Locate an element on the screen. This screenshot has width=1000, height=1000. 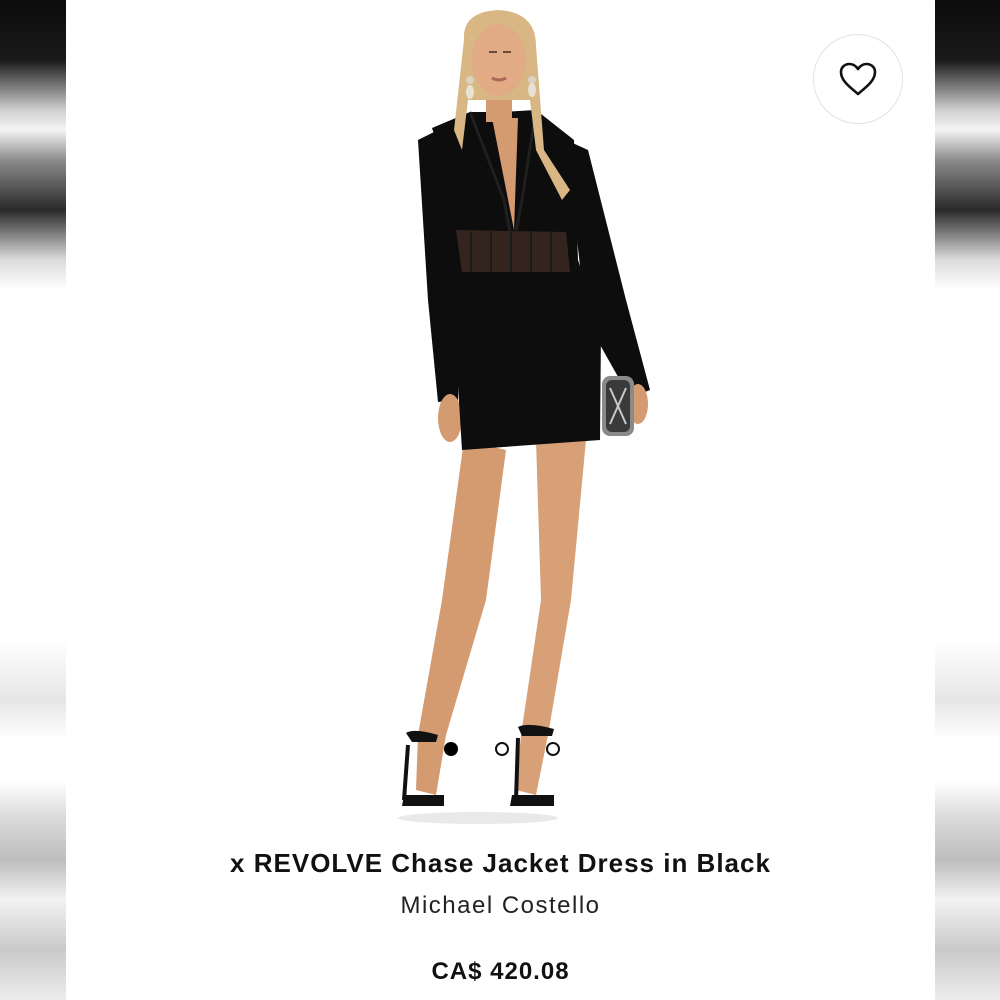
gallery-pagination is located at coordinates (500, 752).